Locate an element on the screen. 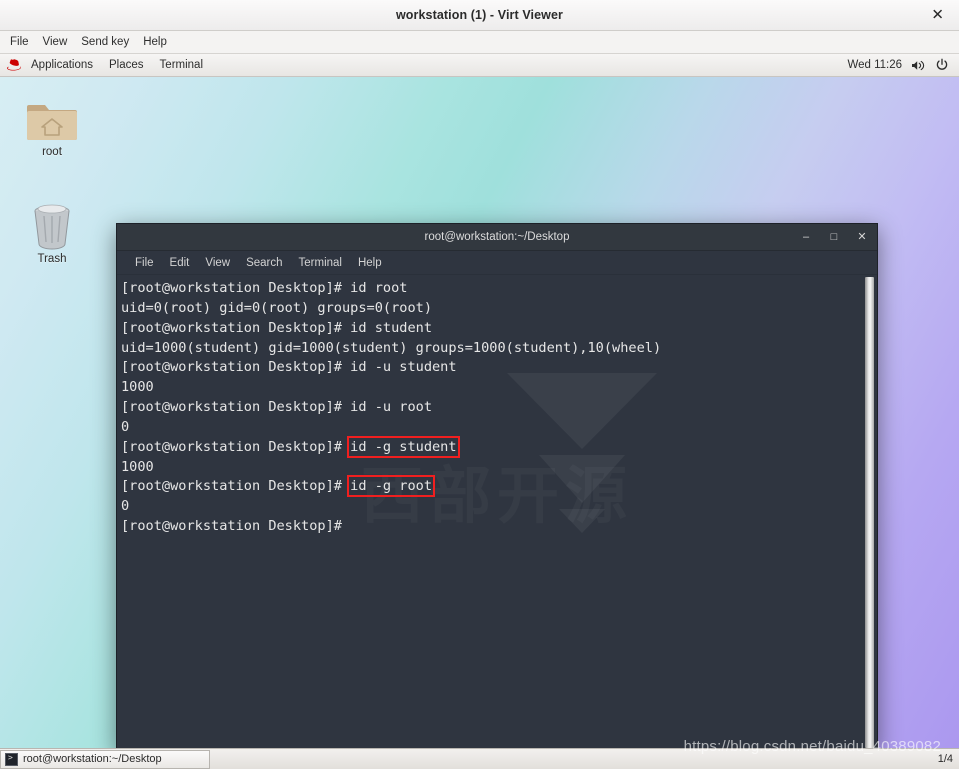 Image resolution: width=959 pixels, height=769 pixels. terminal-menu-view: View is located at coordinates (217, 263).